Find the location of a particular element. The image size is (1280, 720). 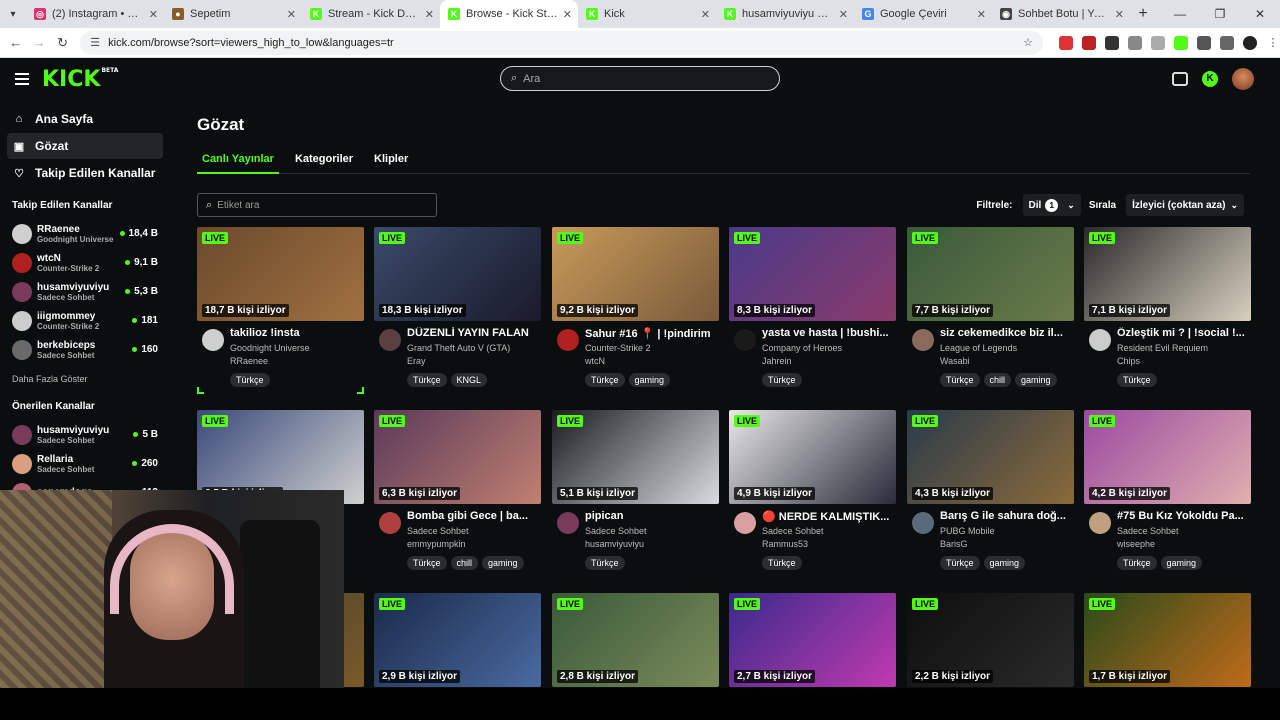

search-input: ⌕ Ara is located at coordinates (640, 78).